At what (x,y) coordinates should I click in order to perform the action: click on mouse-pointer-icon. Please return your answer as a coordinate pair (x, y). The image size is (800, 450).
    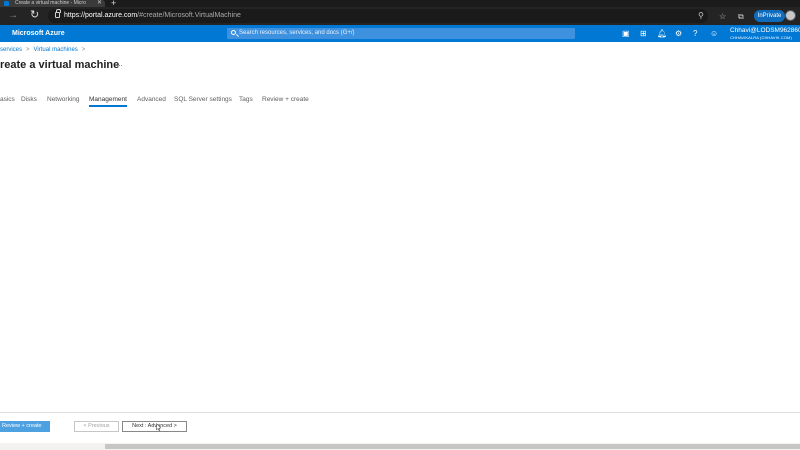
    Looking at the image, I should click on (158, 427).